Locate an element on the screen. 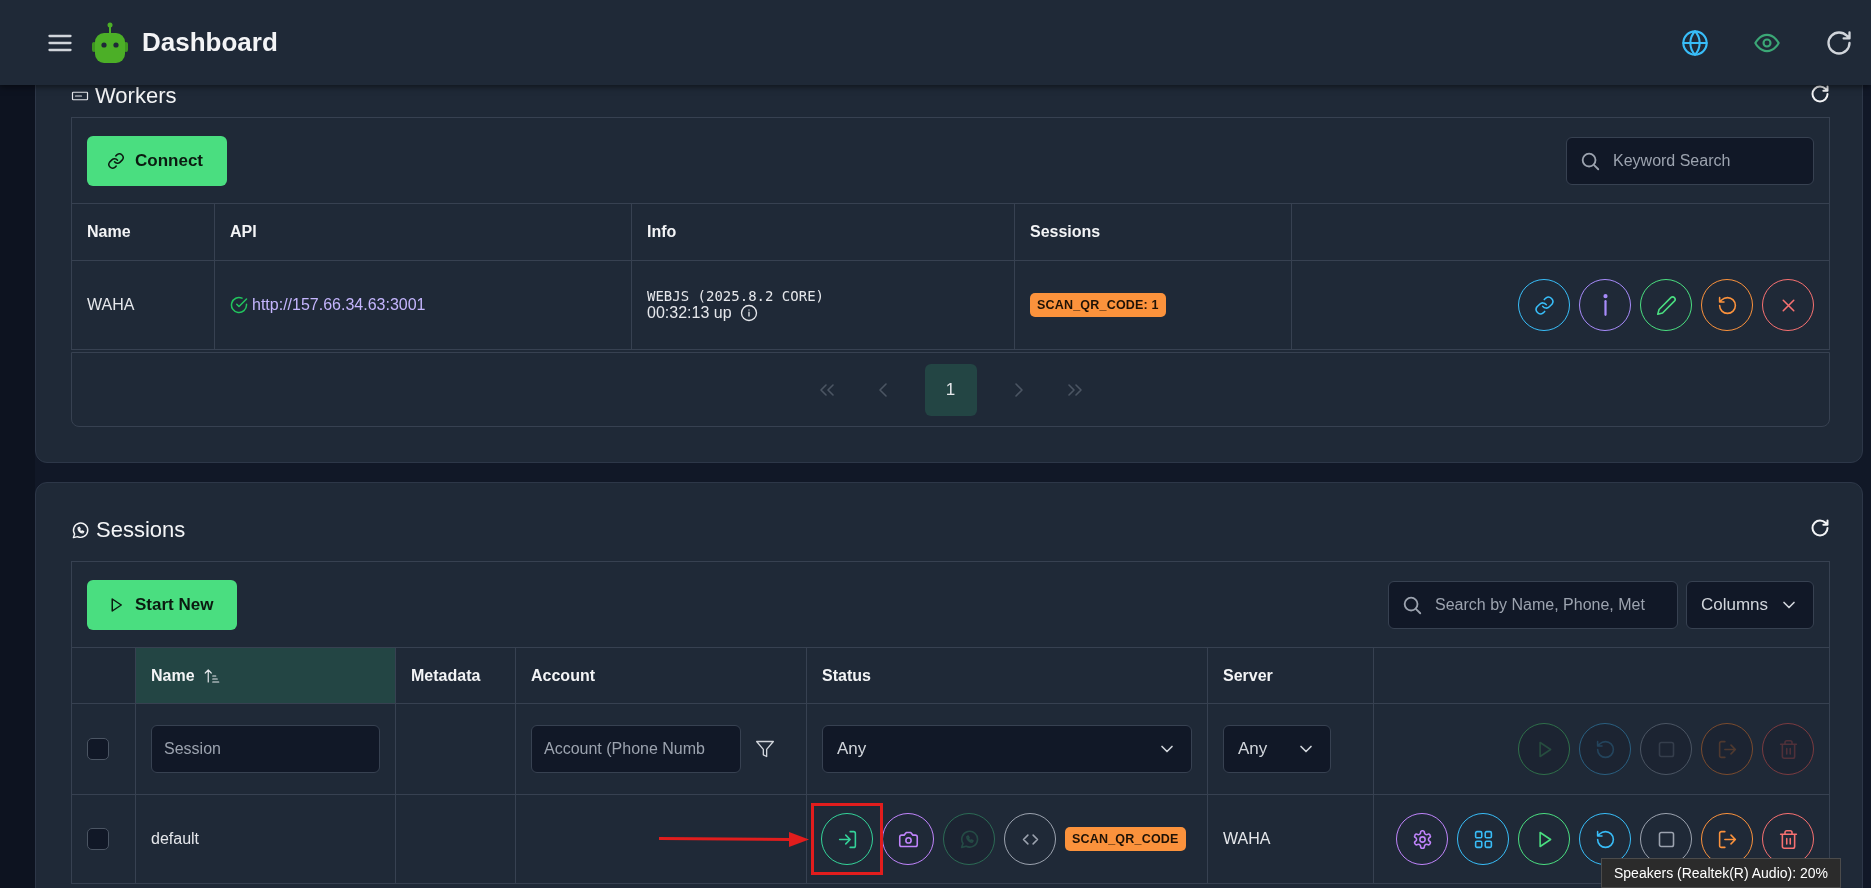 The height and width of the screenshot is (888, 1871). start-new-button: Start New is located at coordinates (162, 604).